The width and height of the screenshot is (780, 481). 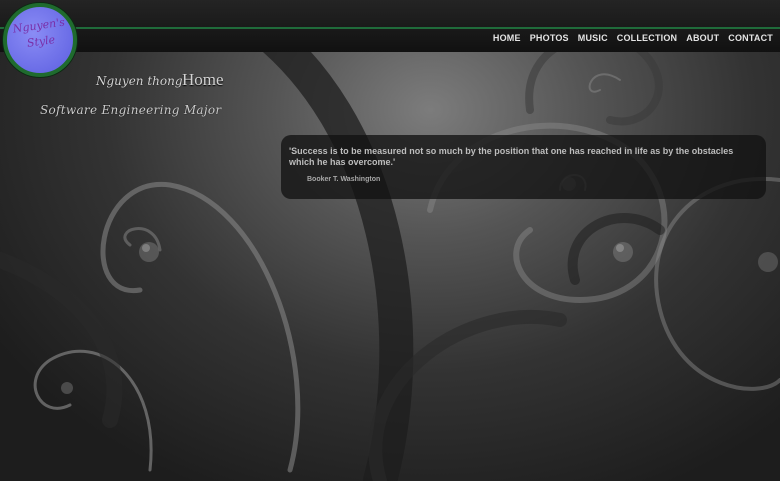 What do you see at coordinates (344, 179) in the screenshot?
I see `quote-author: Booker T. Washington` at bounding box center [344, 179].